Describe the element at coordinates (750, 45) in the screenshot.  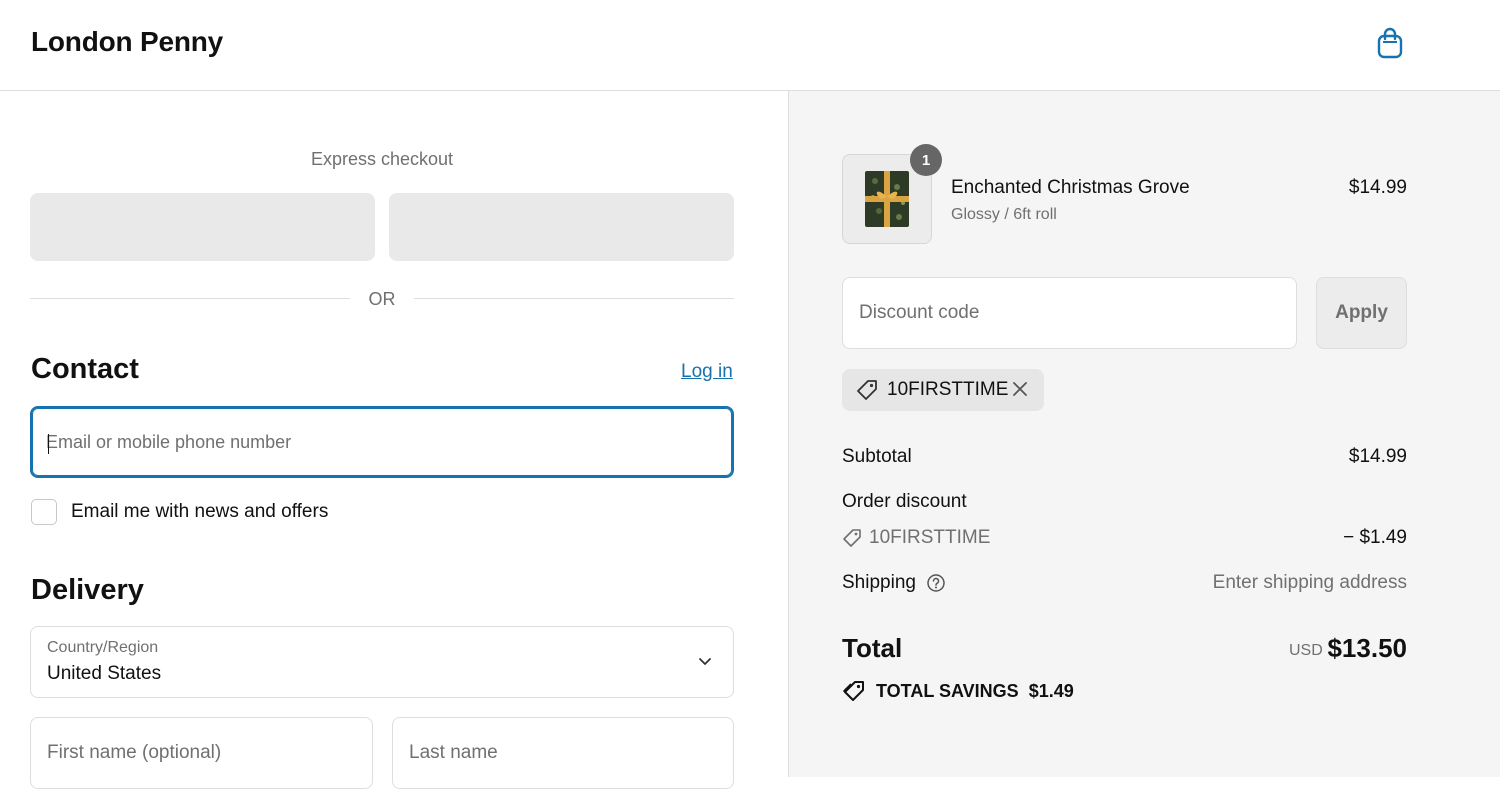
I see `site-header: London Penny` at that location.